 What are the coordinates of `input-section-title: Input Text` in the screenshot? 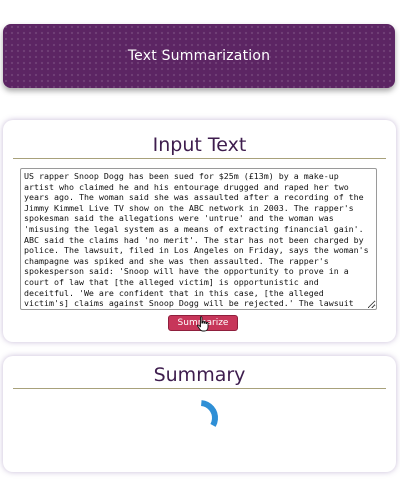 It's located at (199, 145).